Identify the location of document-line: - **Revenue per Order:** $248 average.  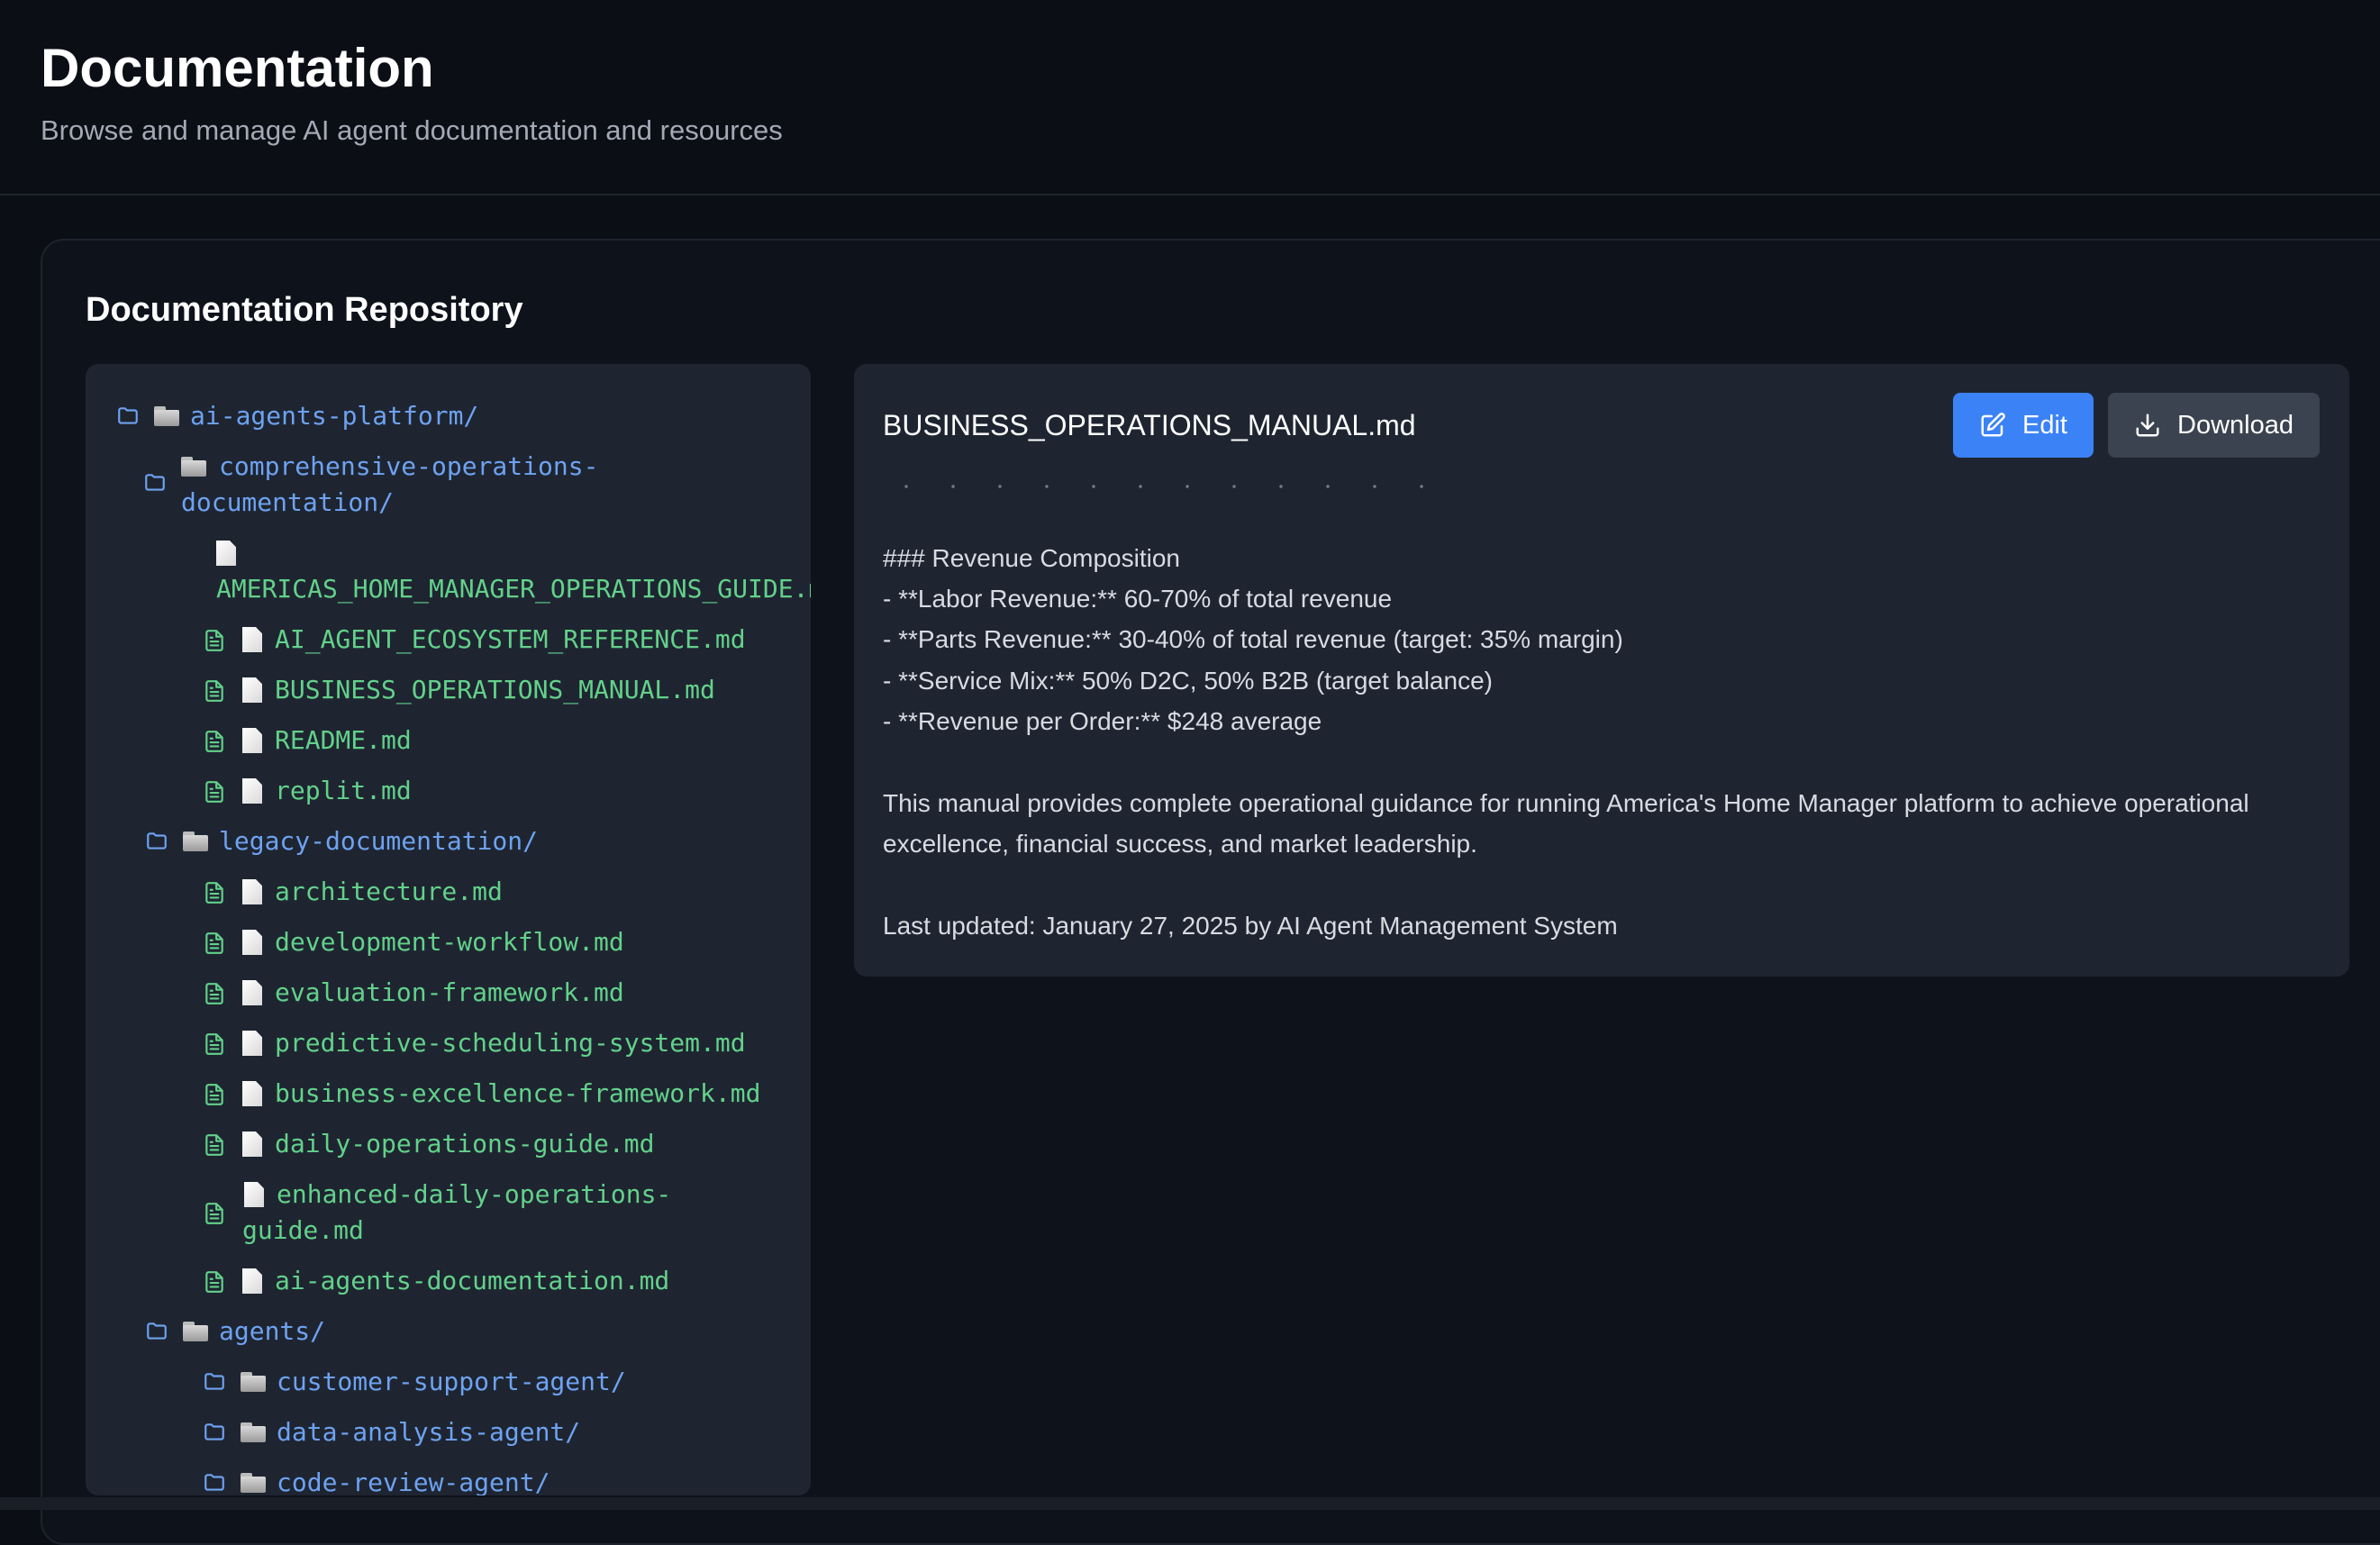
(1103, 721).